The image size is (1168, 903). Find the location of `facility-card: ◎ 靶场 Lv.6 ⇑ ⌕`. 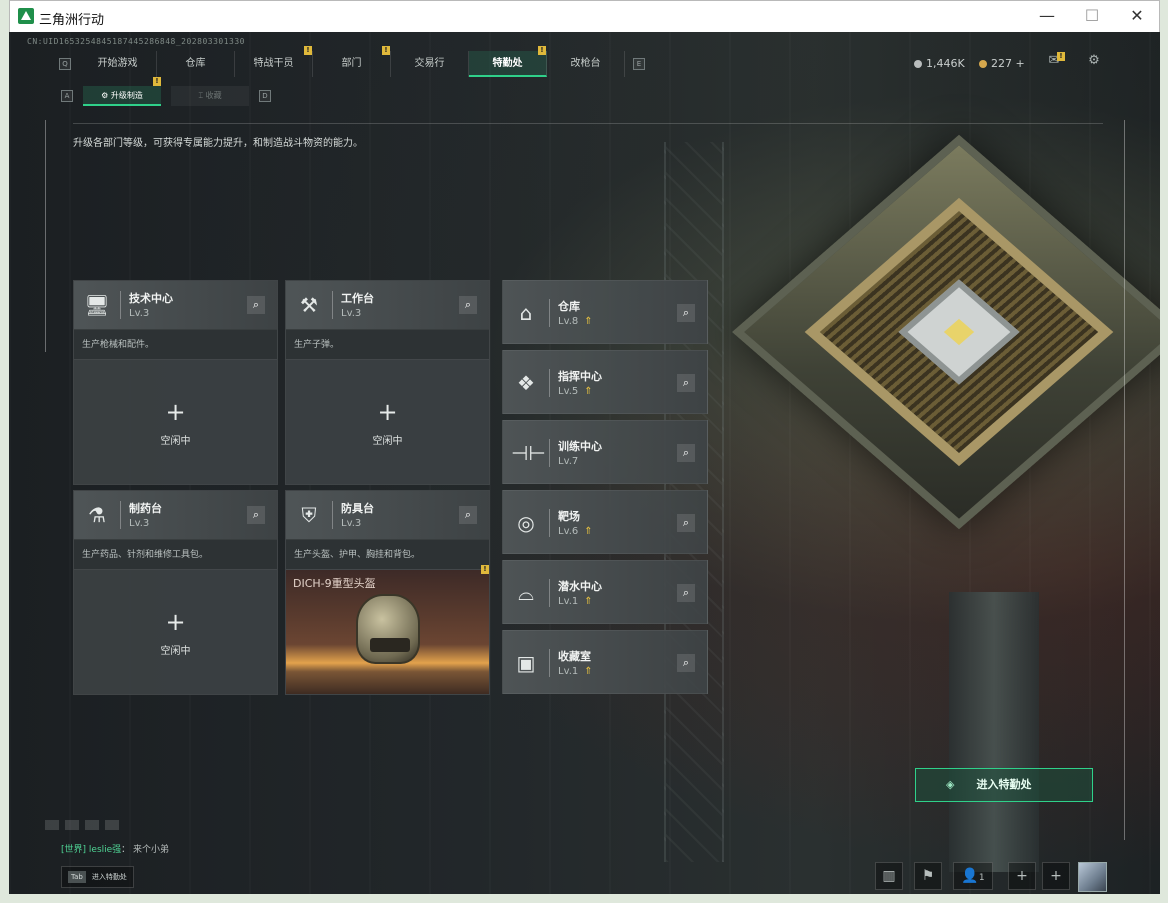

facility-card: ◎ 靶场 Lv.6 ⇑ ⌕ is located at coordinates (605, 522).